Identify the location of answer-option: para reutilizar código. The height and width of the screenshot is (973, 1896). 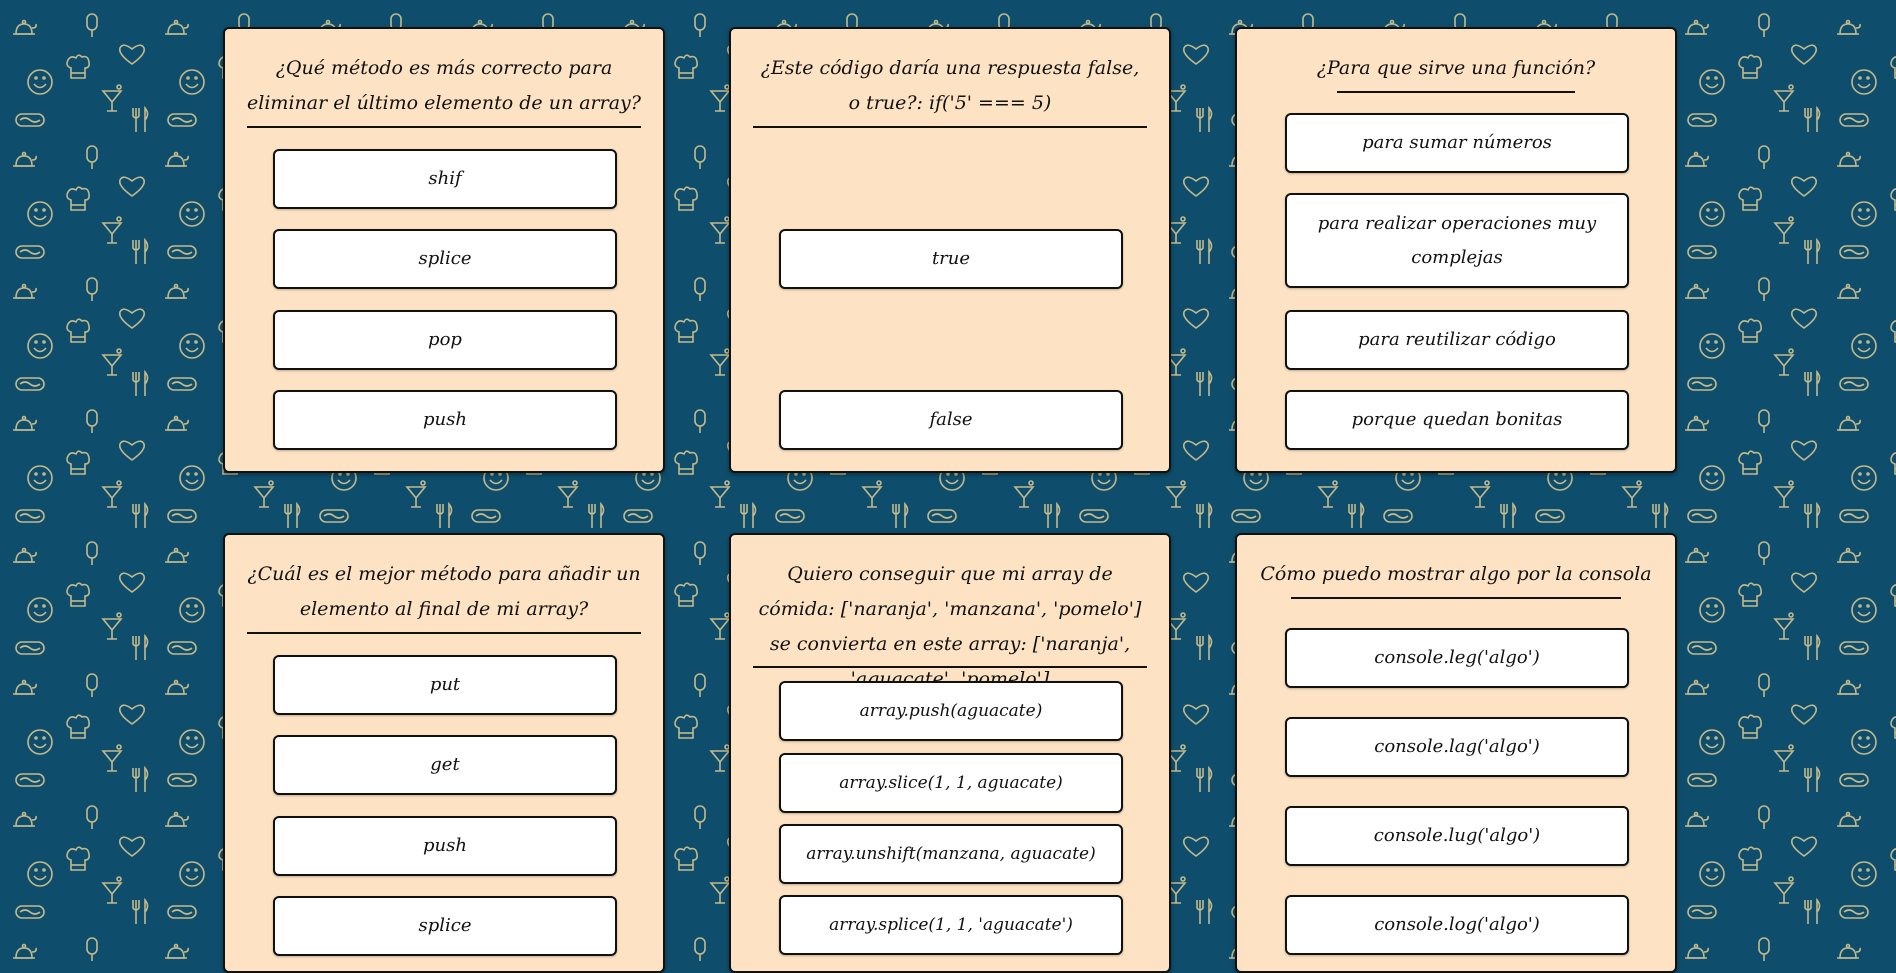
(1457, 340).